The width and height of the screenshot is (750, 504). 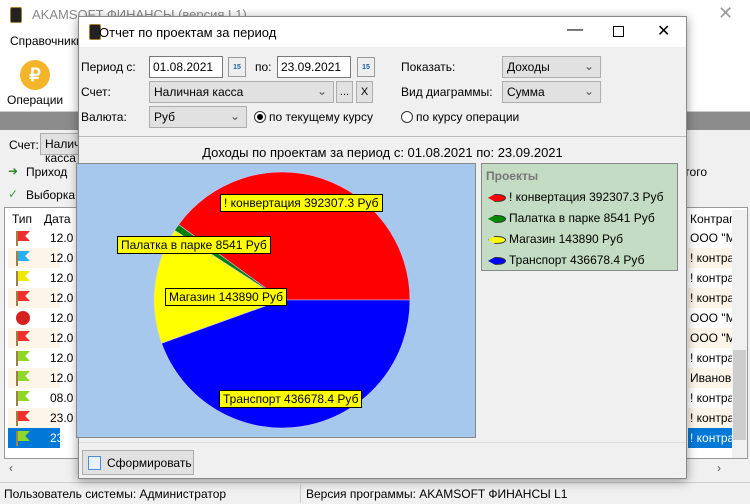 I want to click on minimize-icon: —, so click(x=575, y=30).